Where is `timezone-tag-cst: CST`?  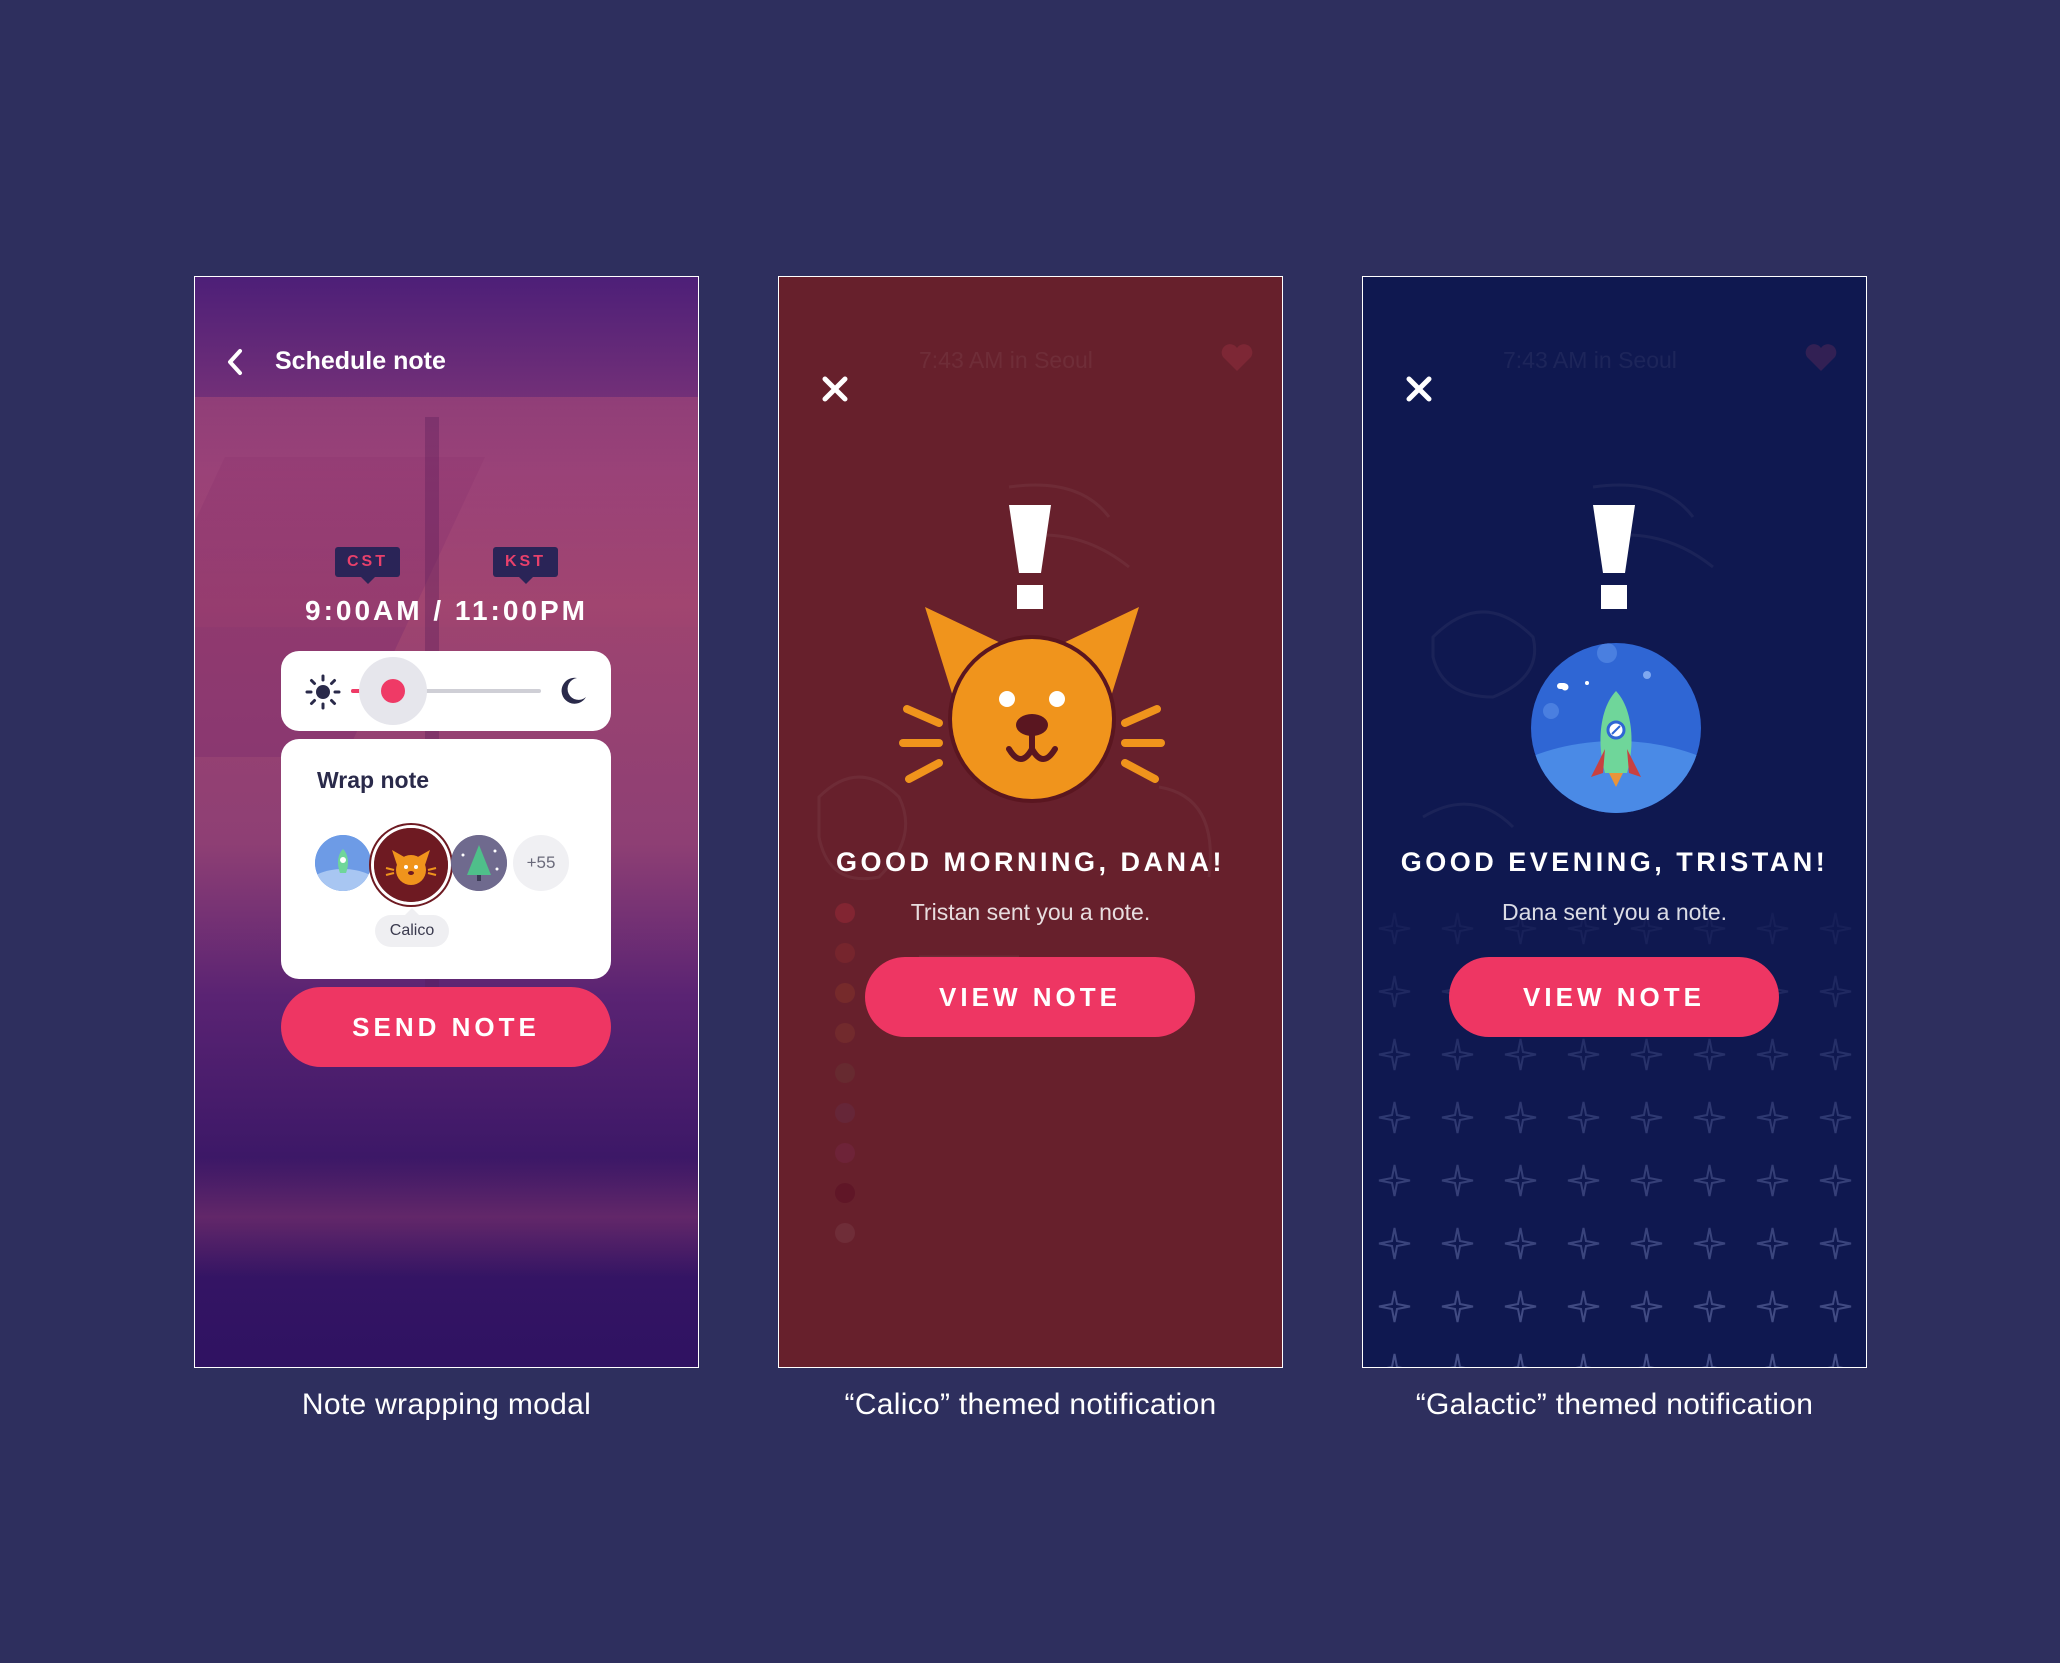 timezone-tag-cst: CST is located at coordinates (367, 565).